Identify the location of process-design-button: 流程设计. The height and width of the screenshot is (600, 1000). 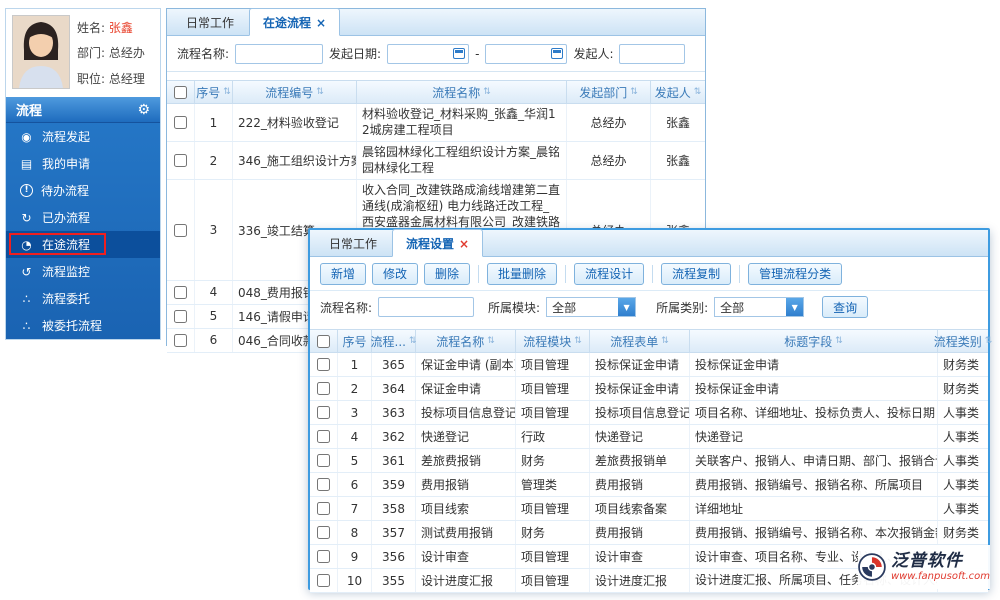
(609, 273).